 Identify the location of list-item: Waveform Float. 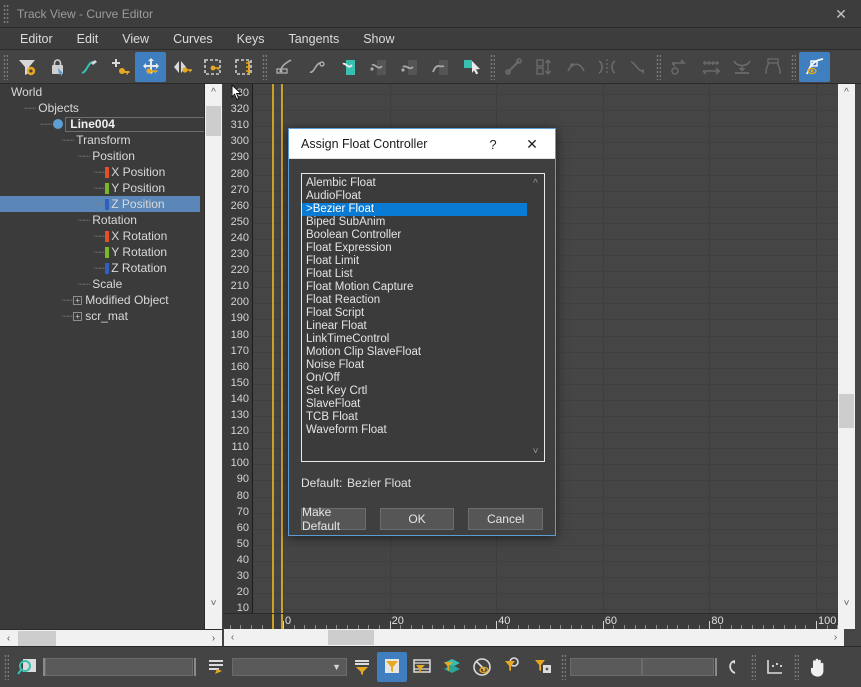
(414, 430).